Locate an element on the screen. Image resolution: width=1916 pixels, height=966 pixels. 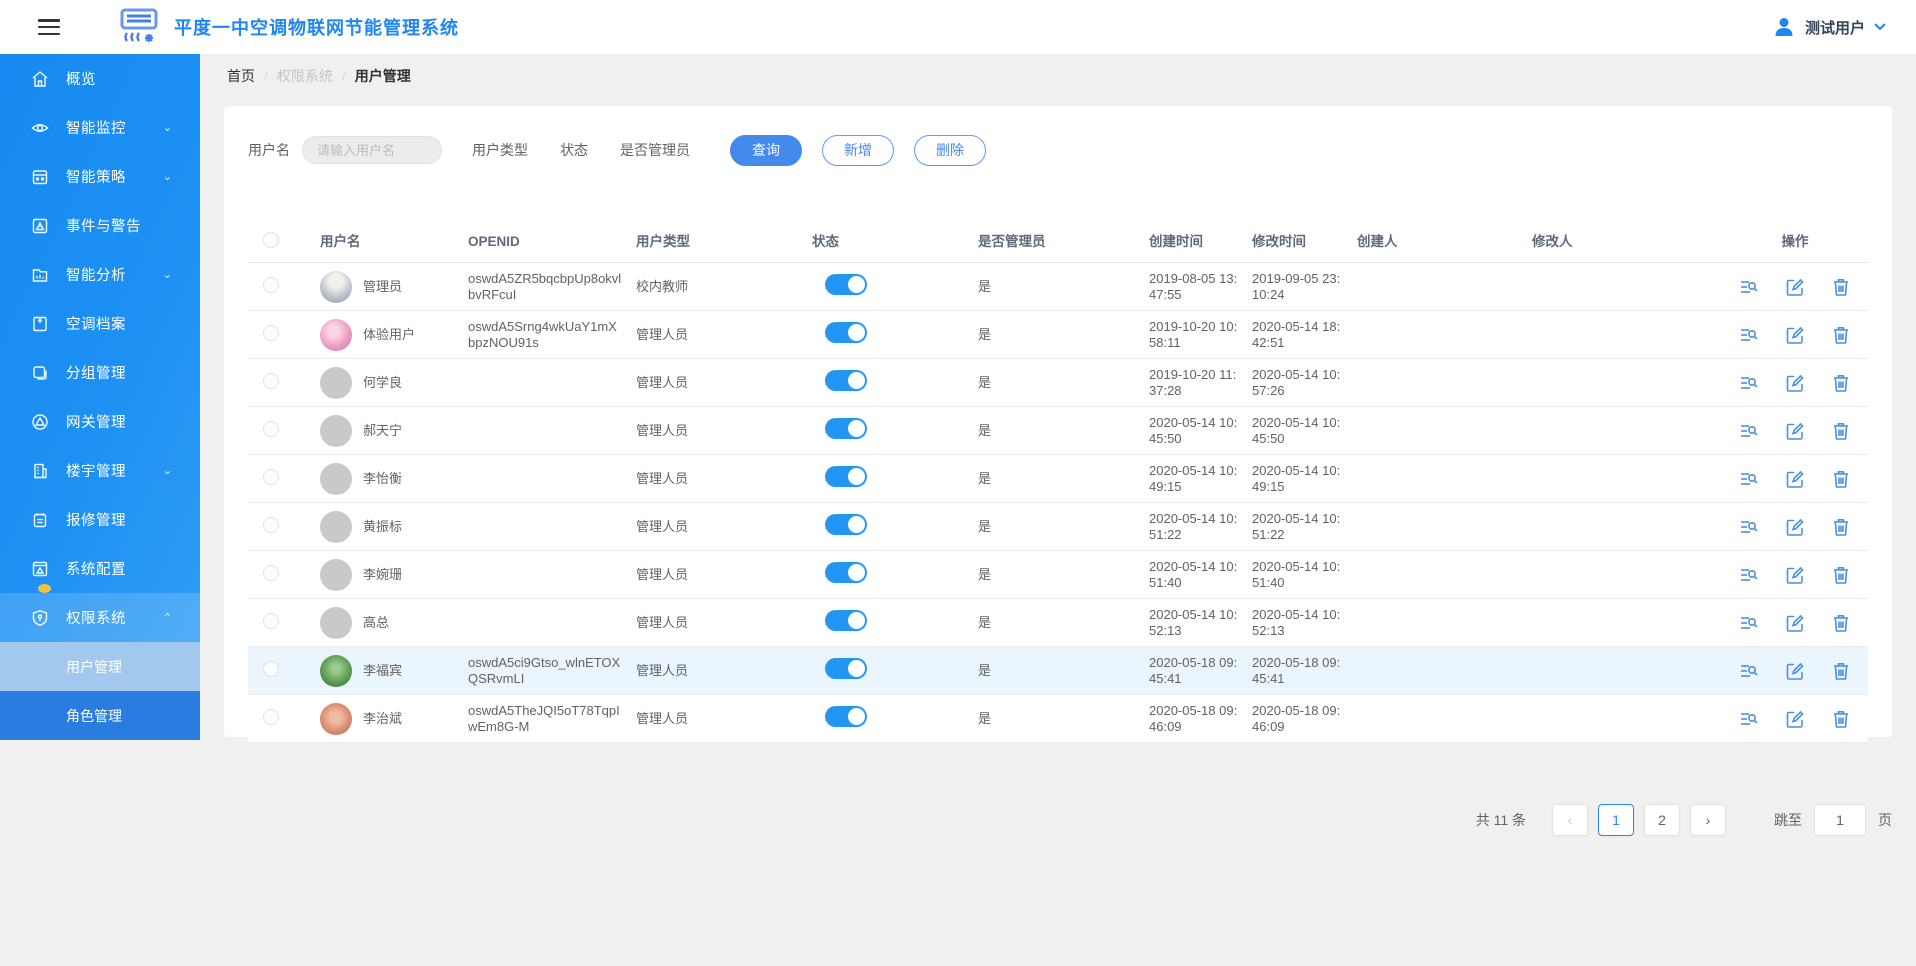
sidebar-subitem-user-mgmt: 用户管理 is located at coordinates (100, 666).